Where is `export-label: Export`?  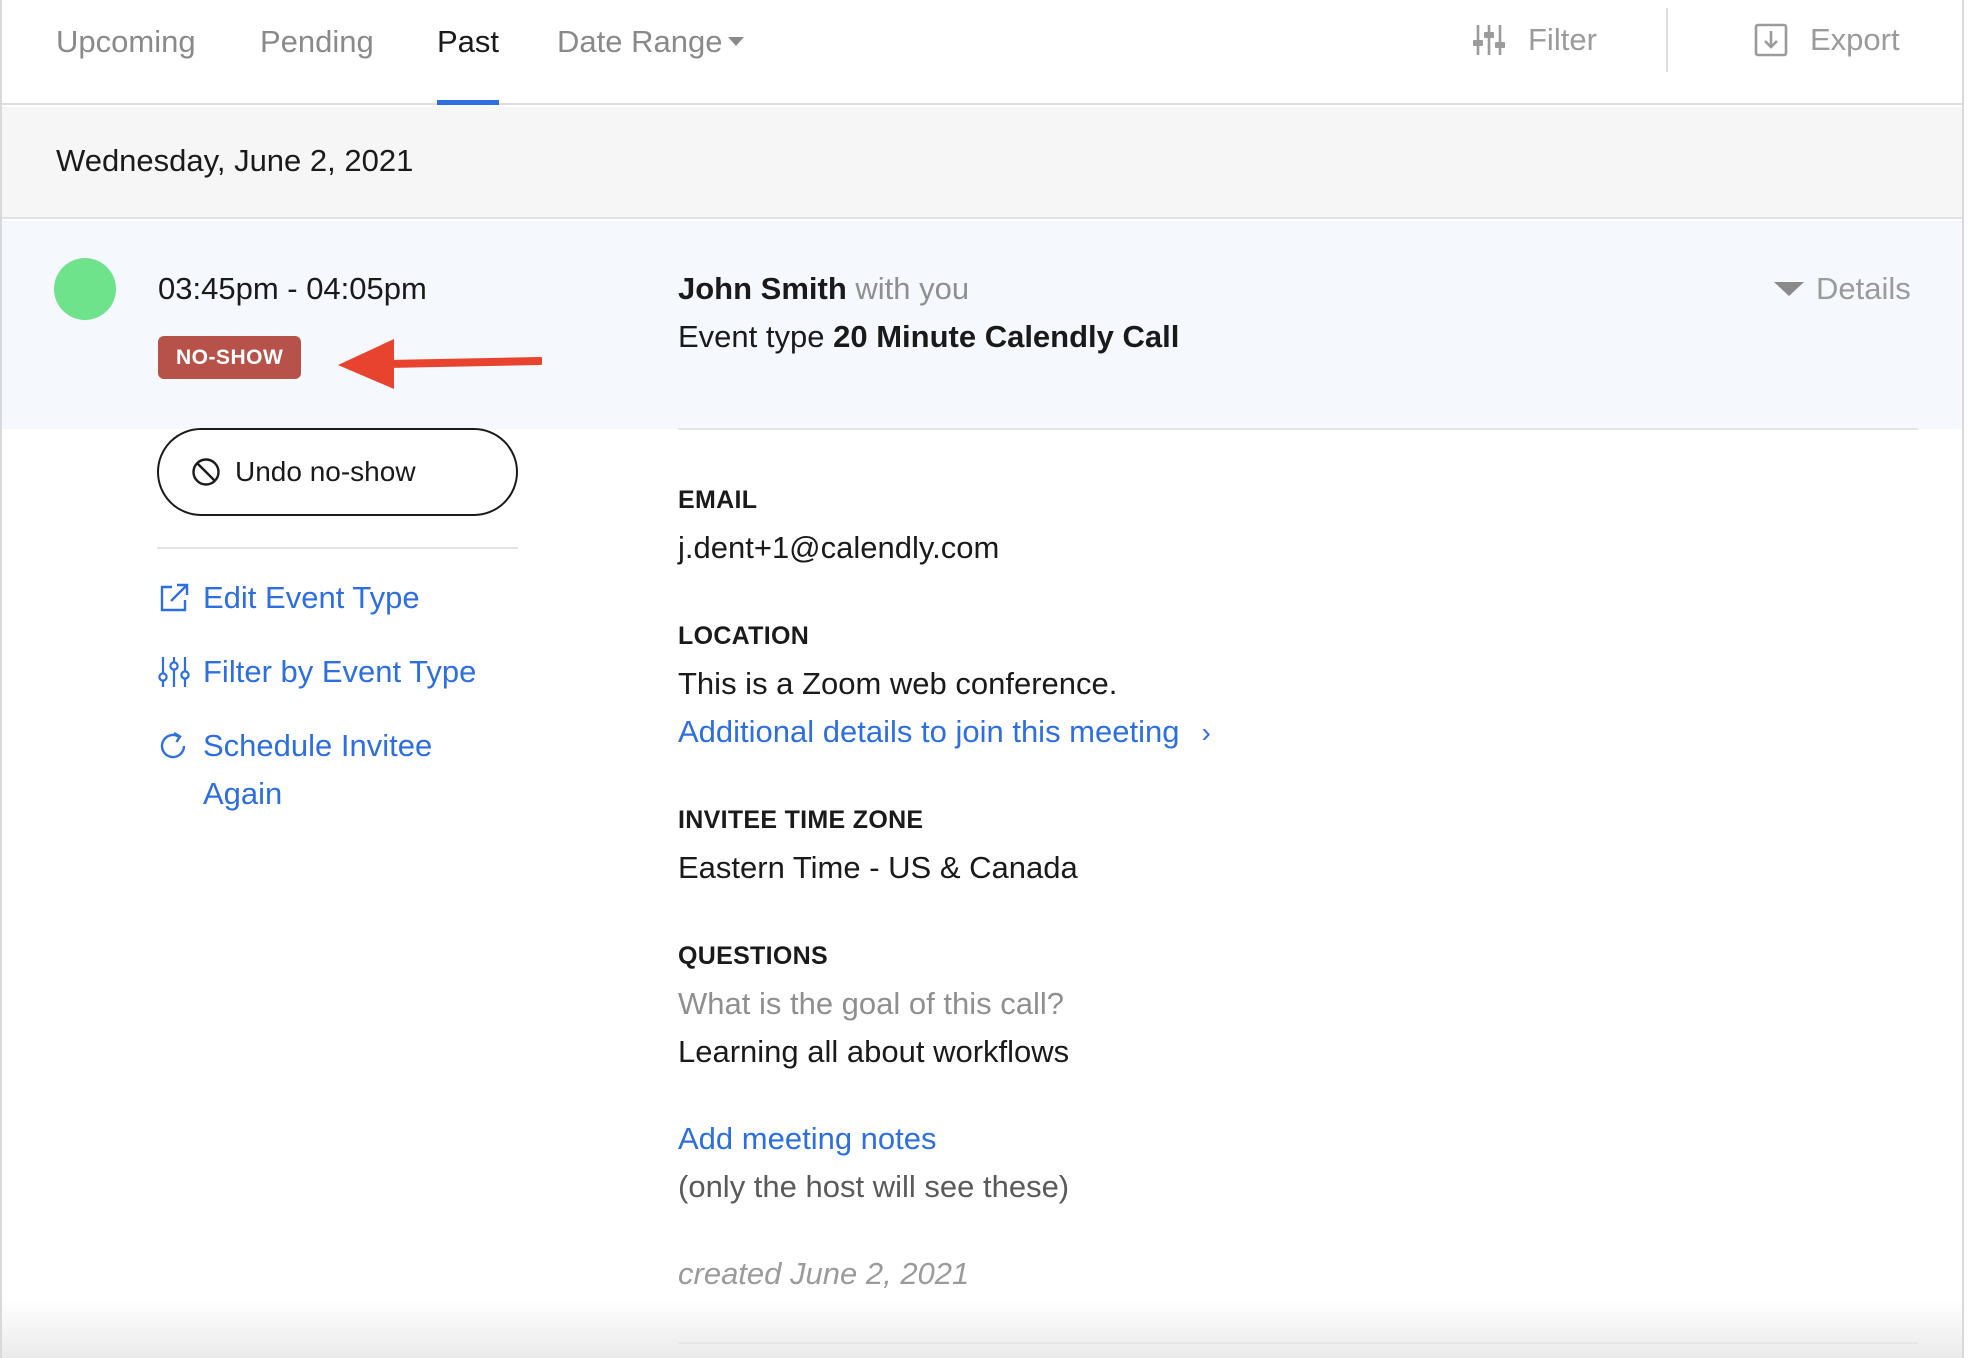
export-label: Export is located at coordinates (1855, 39).